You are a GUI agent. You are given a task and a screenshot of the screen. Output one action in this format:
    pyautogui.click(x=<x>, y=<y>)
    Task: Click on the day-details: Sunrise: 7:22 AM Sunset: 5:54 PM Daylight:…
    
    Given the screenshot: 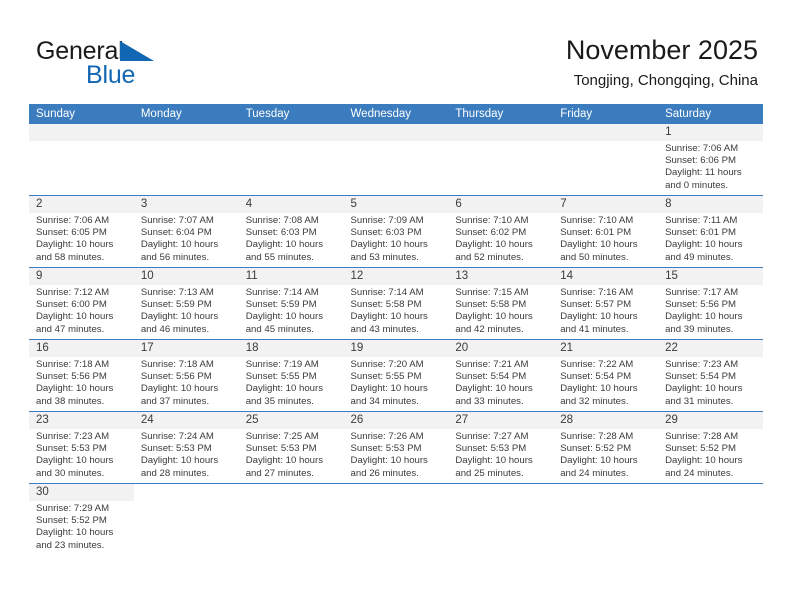 What is the action you would take?
    pyautogui.click(x=605, y=382)
    